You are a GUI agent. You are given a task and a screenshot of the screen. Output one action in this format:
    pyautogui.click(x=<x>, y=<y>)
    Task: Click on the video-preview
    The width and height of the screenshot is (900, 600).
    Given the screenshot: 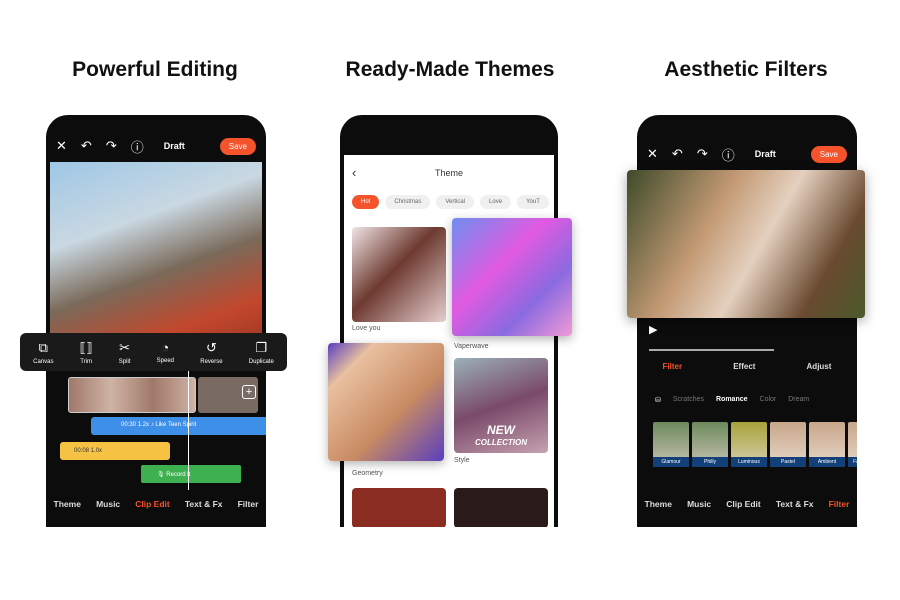 What is the action you would take?
    pyautogui.click(x=156, y=249)
    